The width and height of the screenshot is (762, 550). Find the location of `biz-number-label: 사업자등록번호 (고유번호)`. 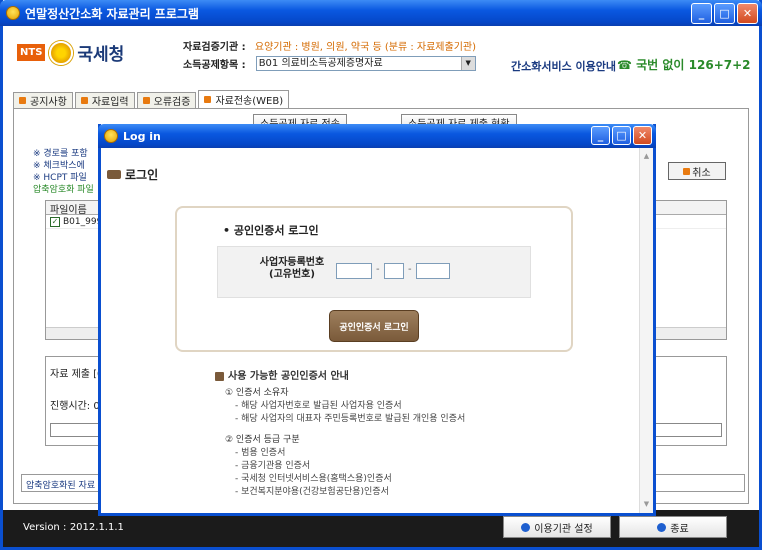

biz-number-label: 사업자등록번호 (고유번호) is located at coordinates (292, 269).